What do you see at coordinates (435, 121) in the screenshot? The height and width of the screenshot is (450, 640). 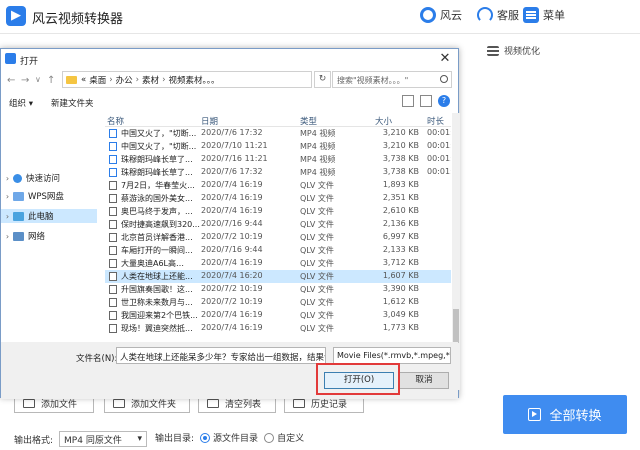 I see `column-header-duration: 时长` at bounding box center [435, 121].